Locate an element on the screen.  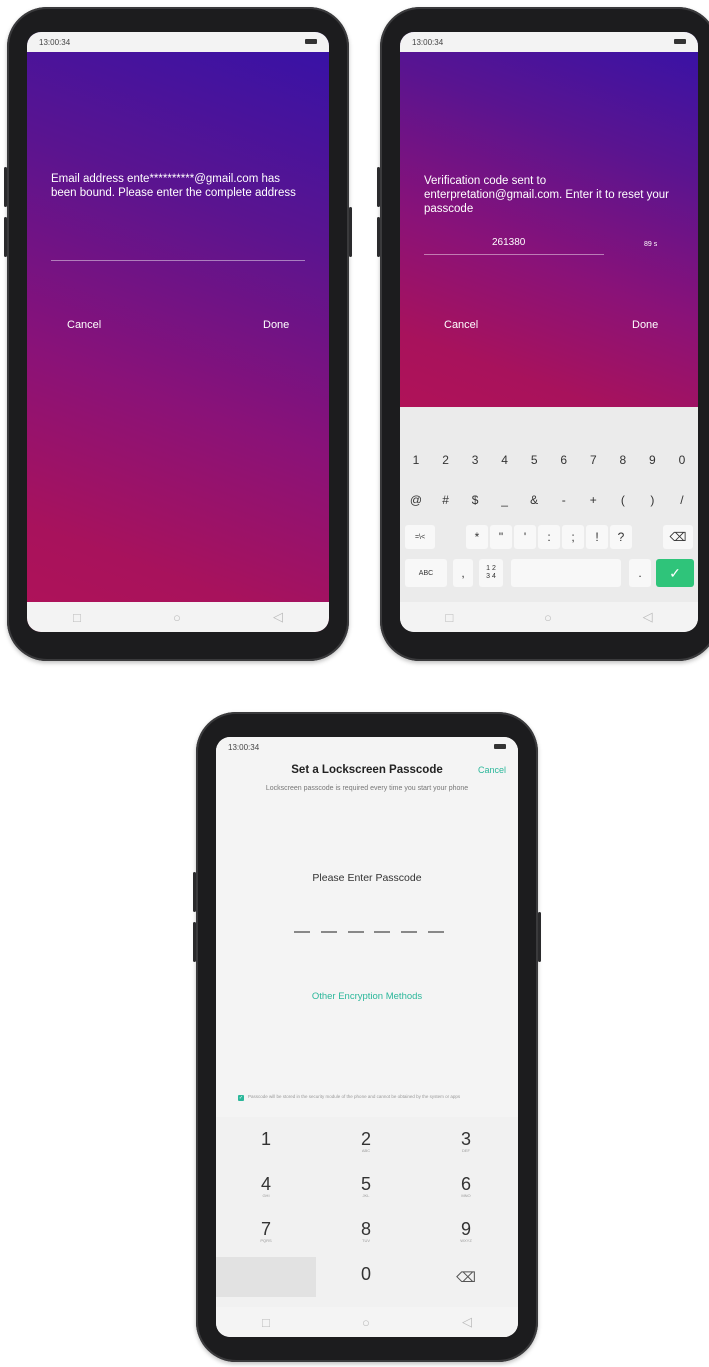
key-4-digit: 4 is located at coordinates (265, 1184).